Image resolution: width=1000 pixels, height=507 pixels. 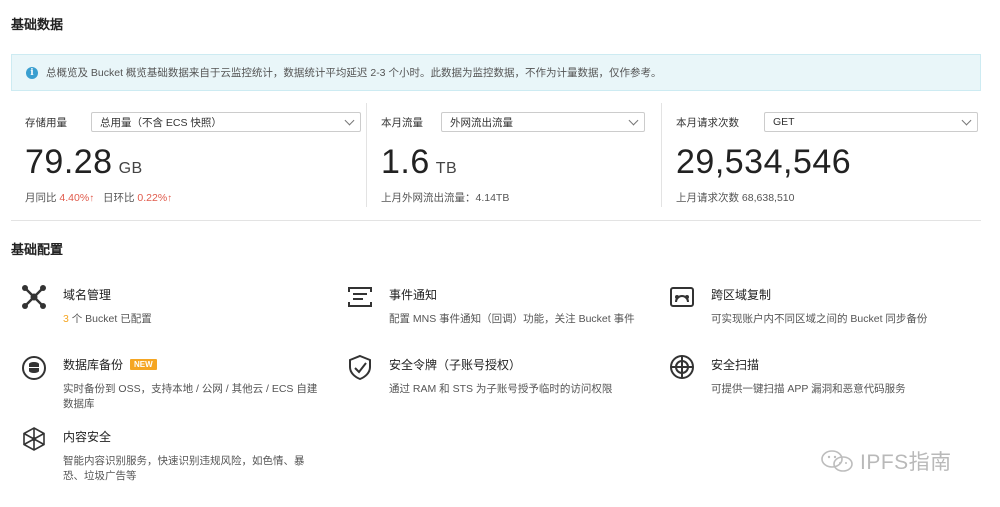 What do you see at coordinates (194, 364) in the screenshot?
I see `feature-title: 数据库备份 NEW` at bounding box center [194, 364].